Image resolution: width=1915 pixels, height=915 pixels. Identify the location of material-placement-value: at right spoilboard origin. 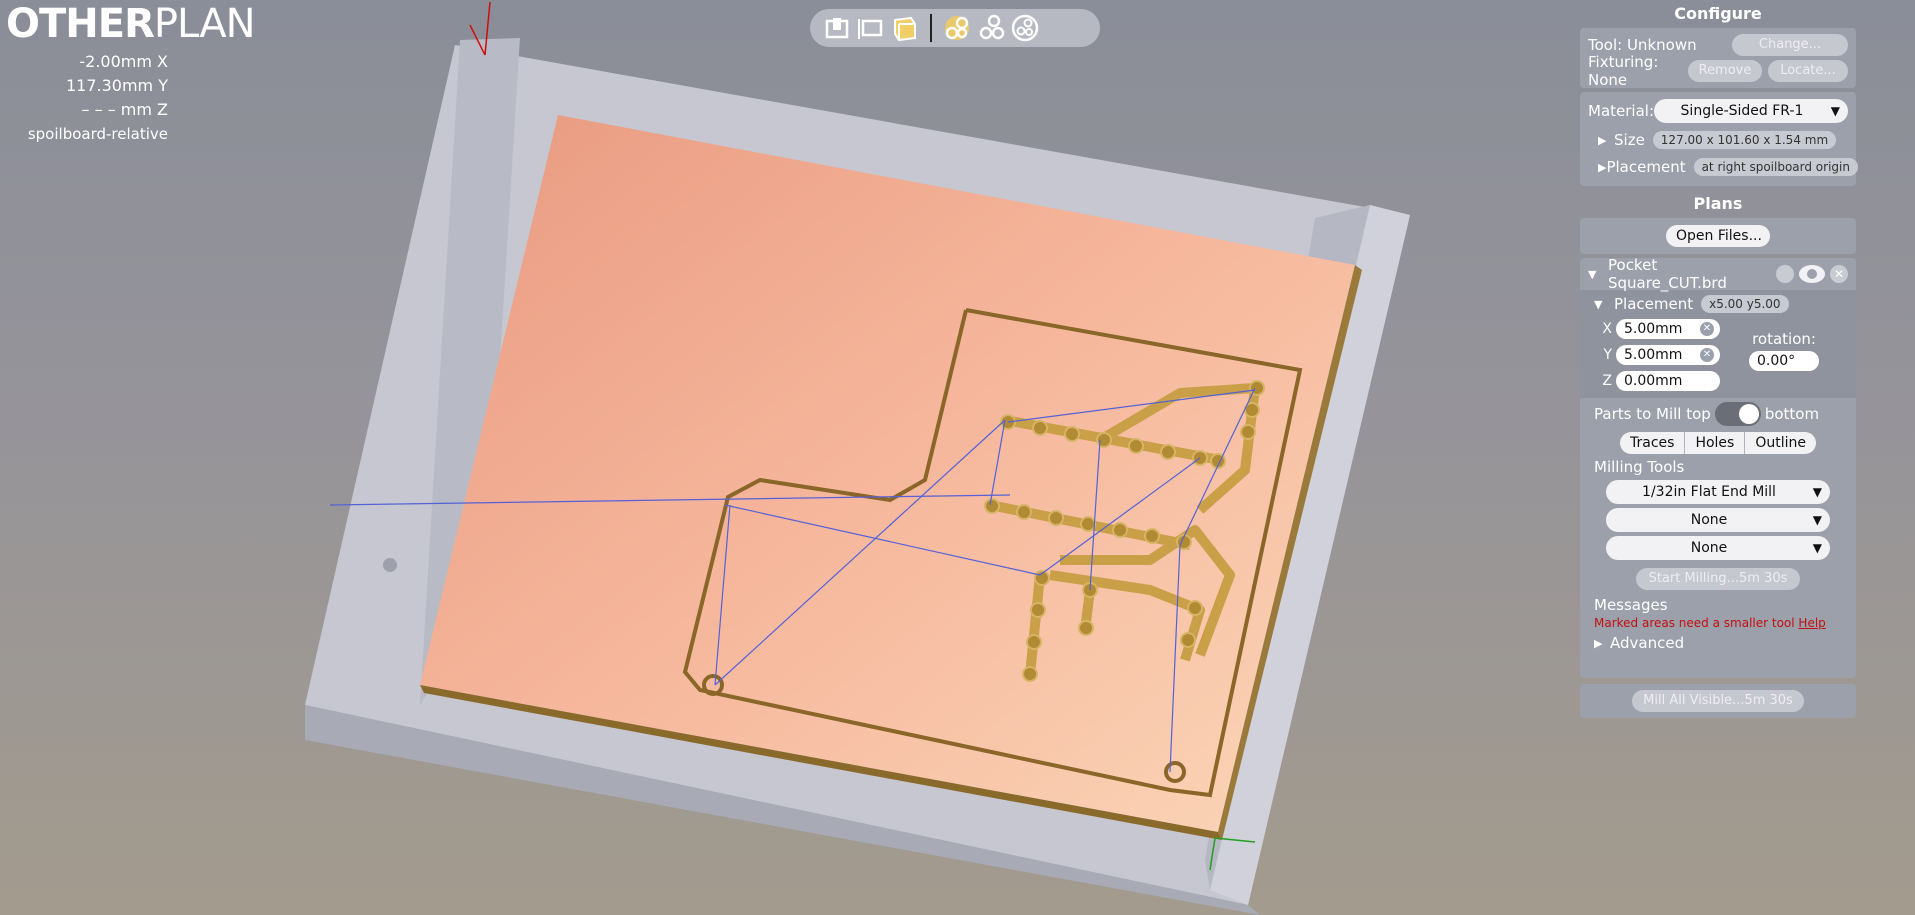
(1775, 167).